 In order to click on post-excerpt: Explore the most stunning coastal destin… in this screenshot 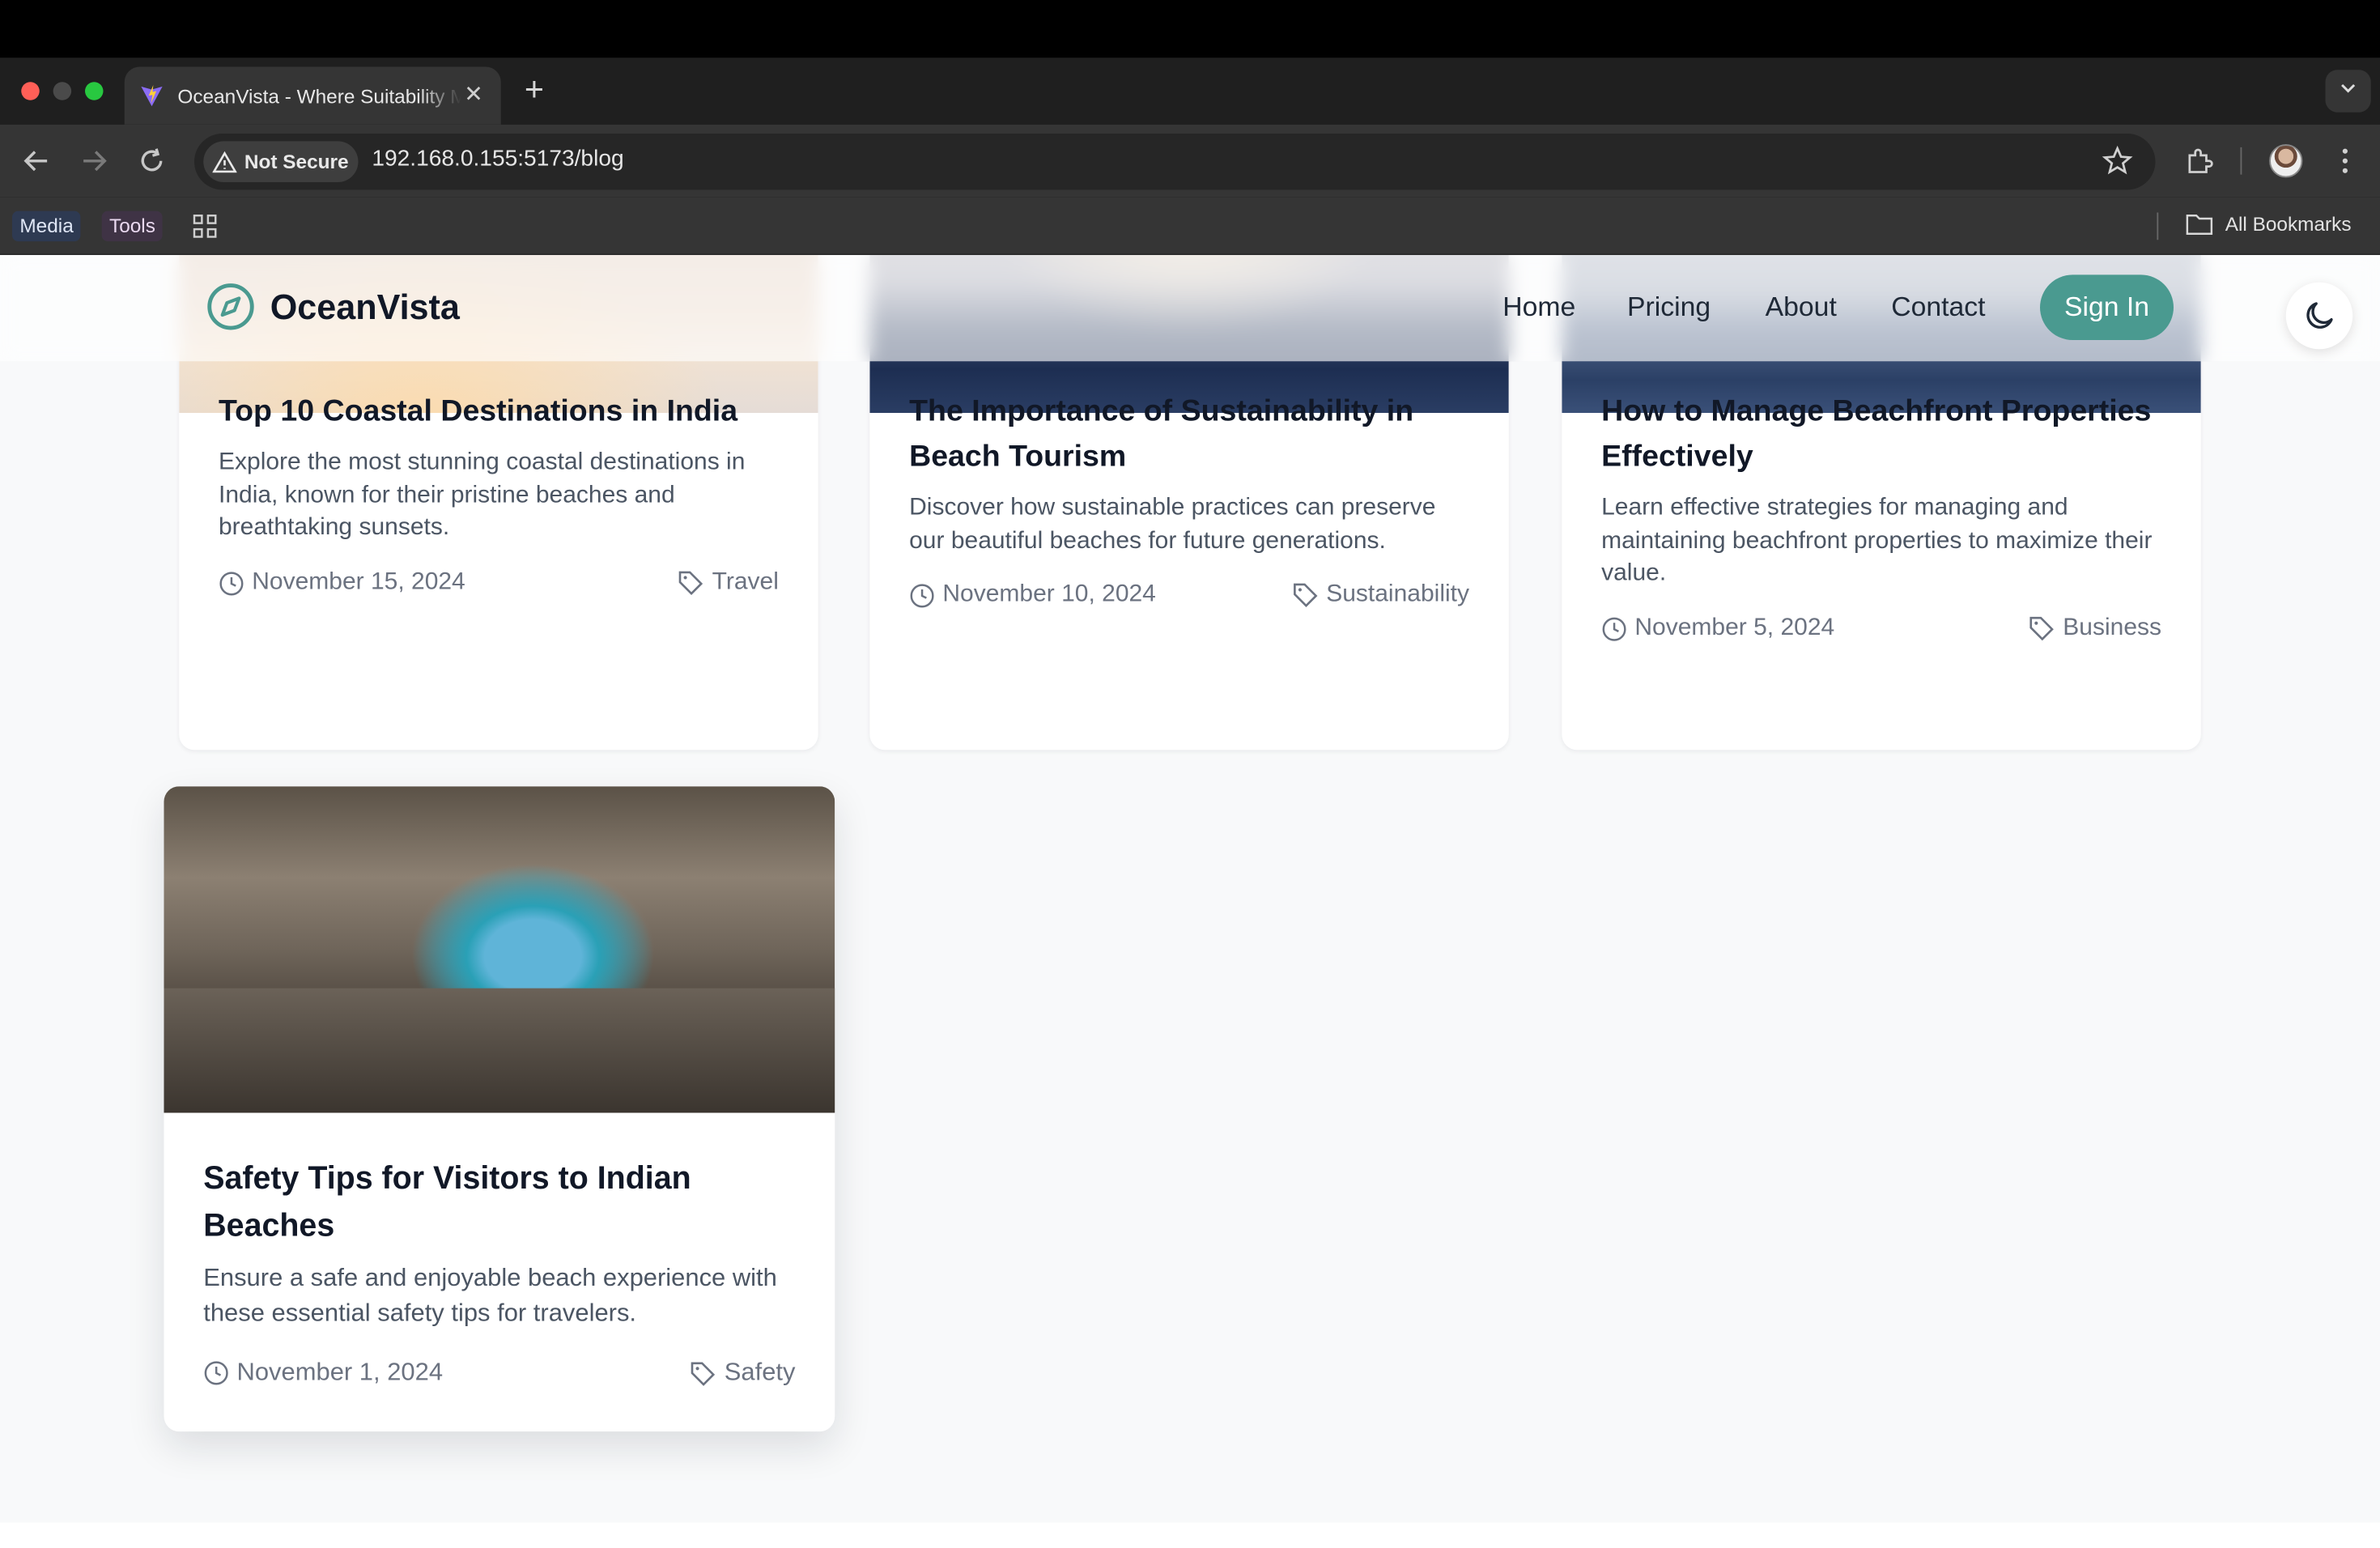, I will do `click(482, 495)`.